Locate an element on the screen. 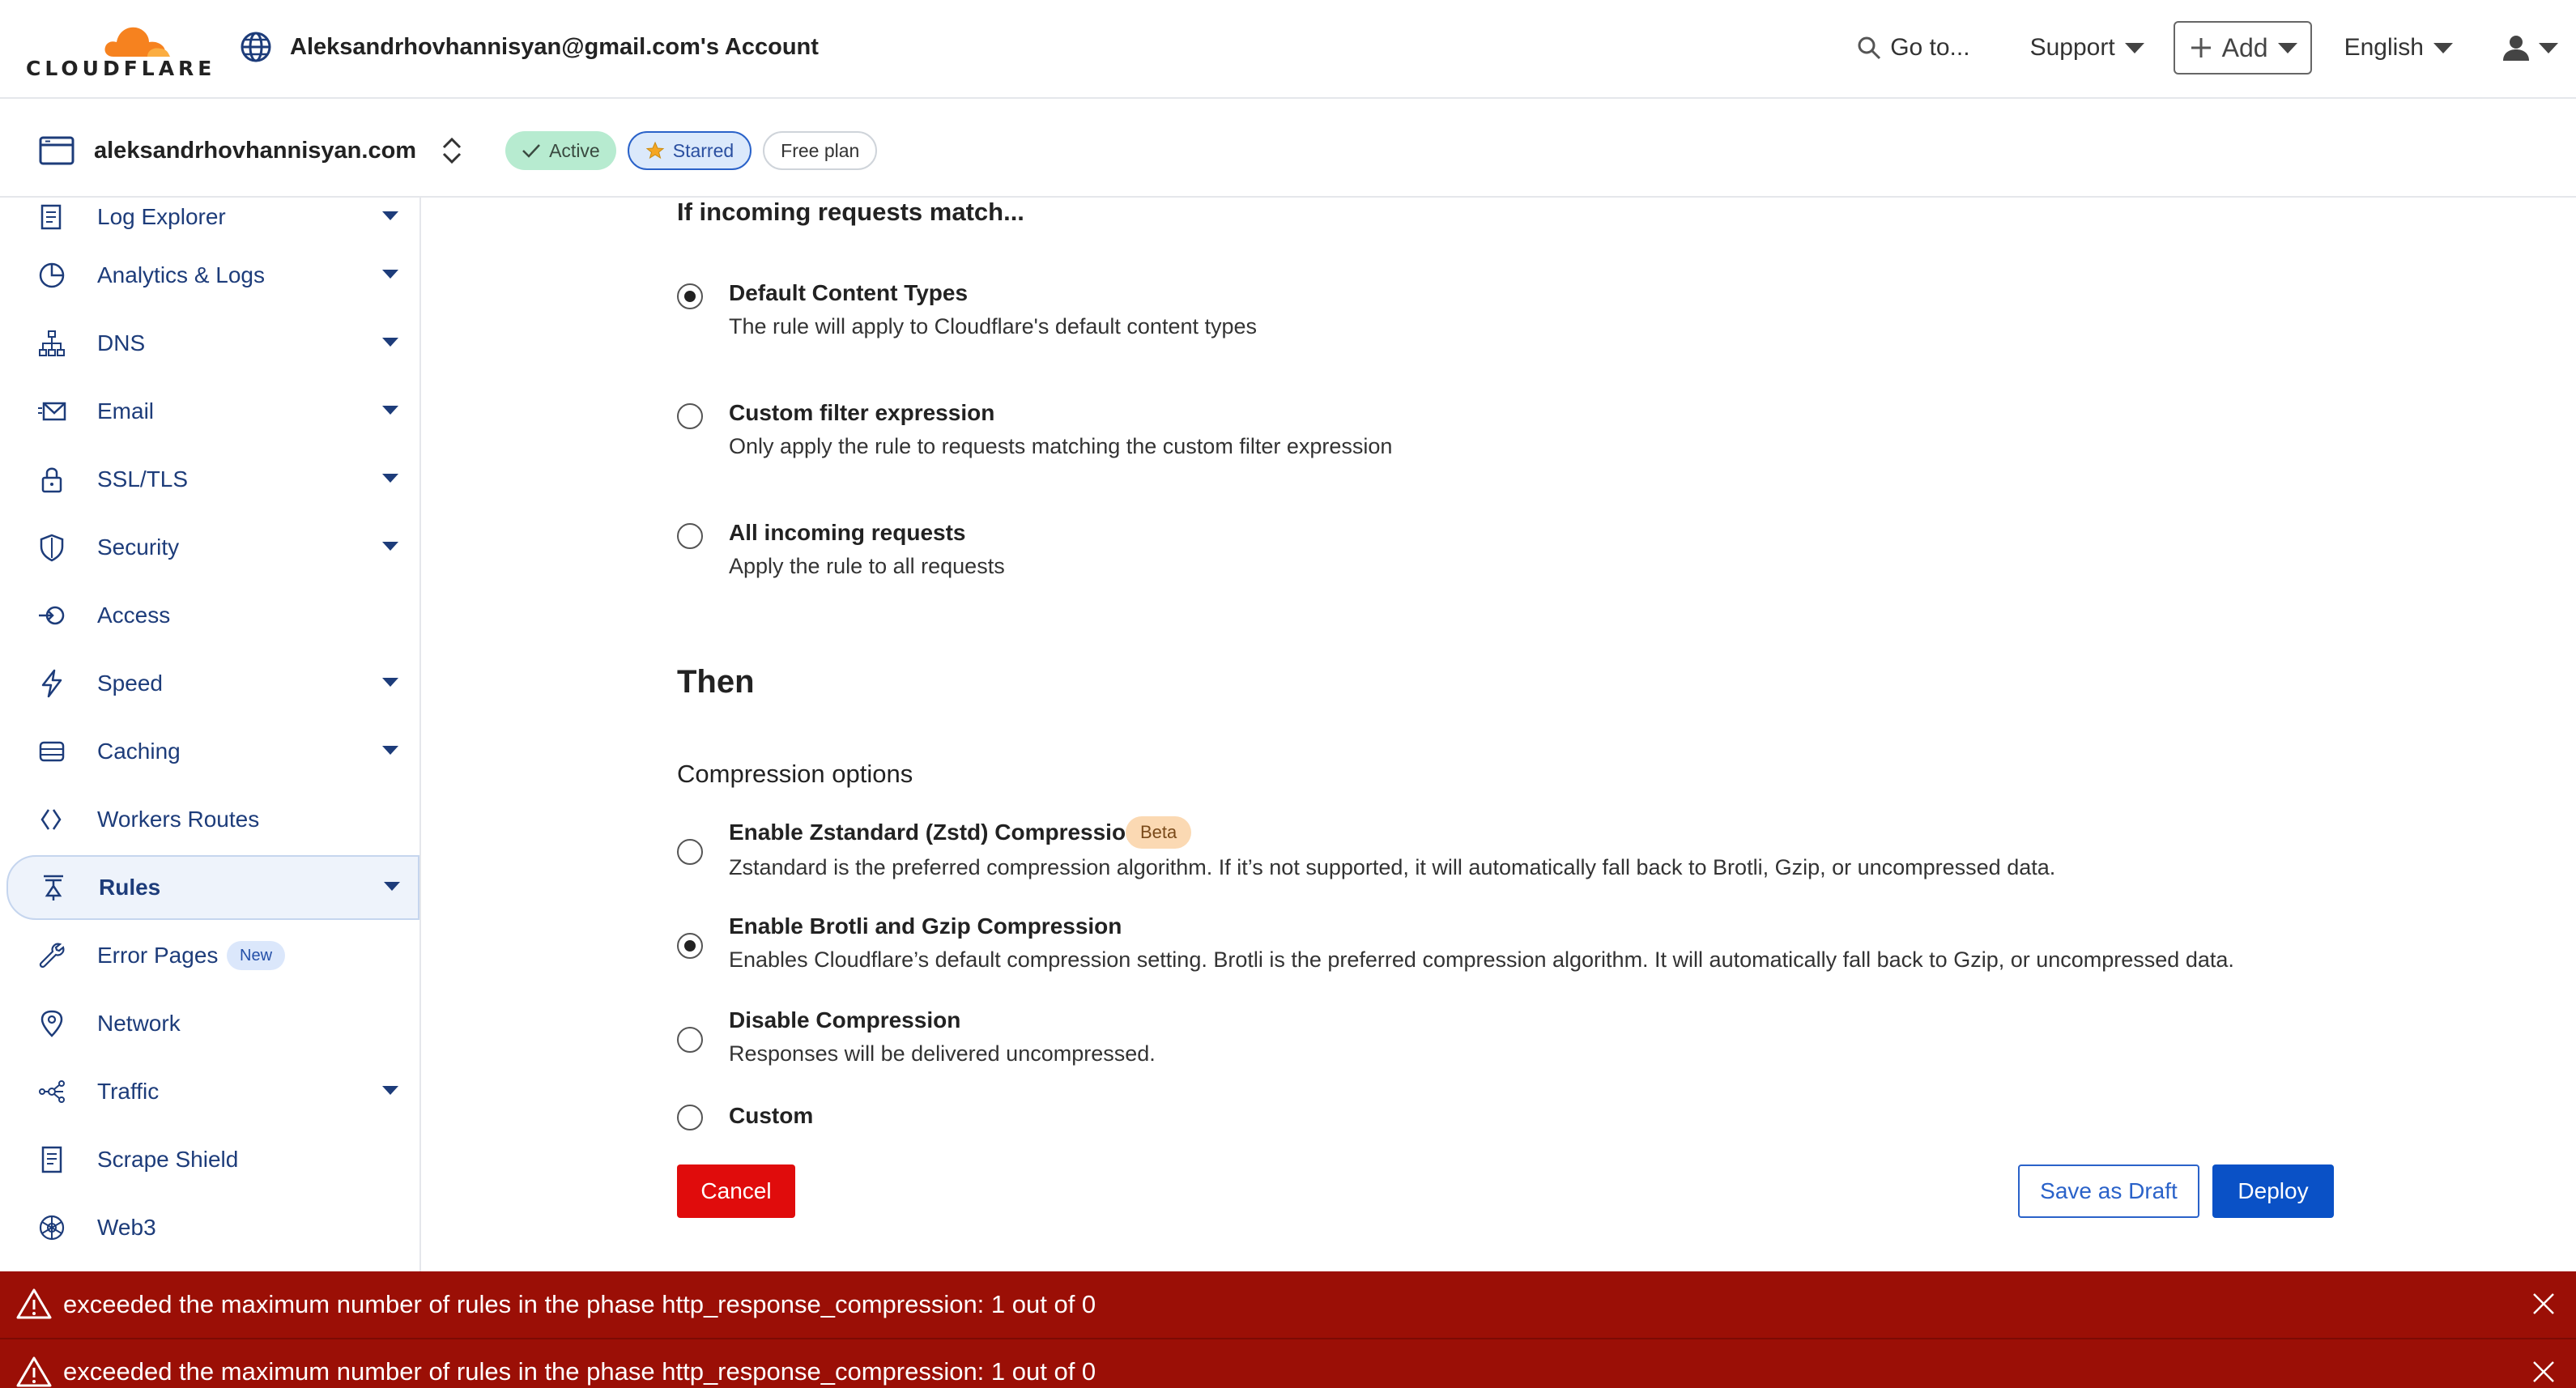 This screenshot has width=2576, height=1388. sidebar-item-traffic: Traffic is located at coordinates (212, 1091).